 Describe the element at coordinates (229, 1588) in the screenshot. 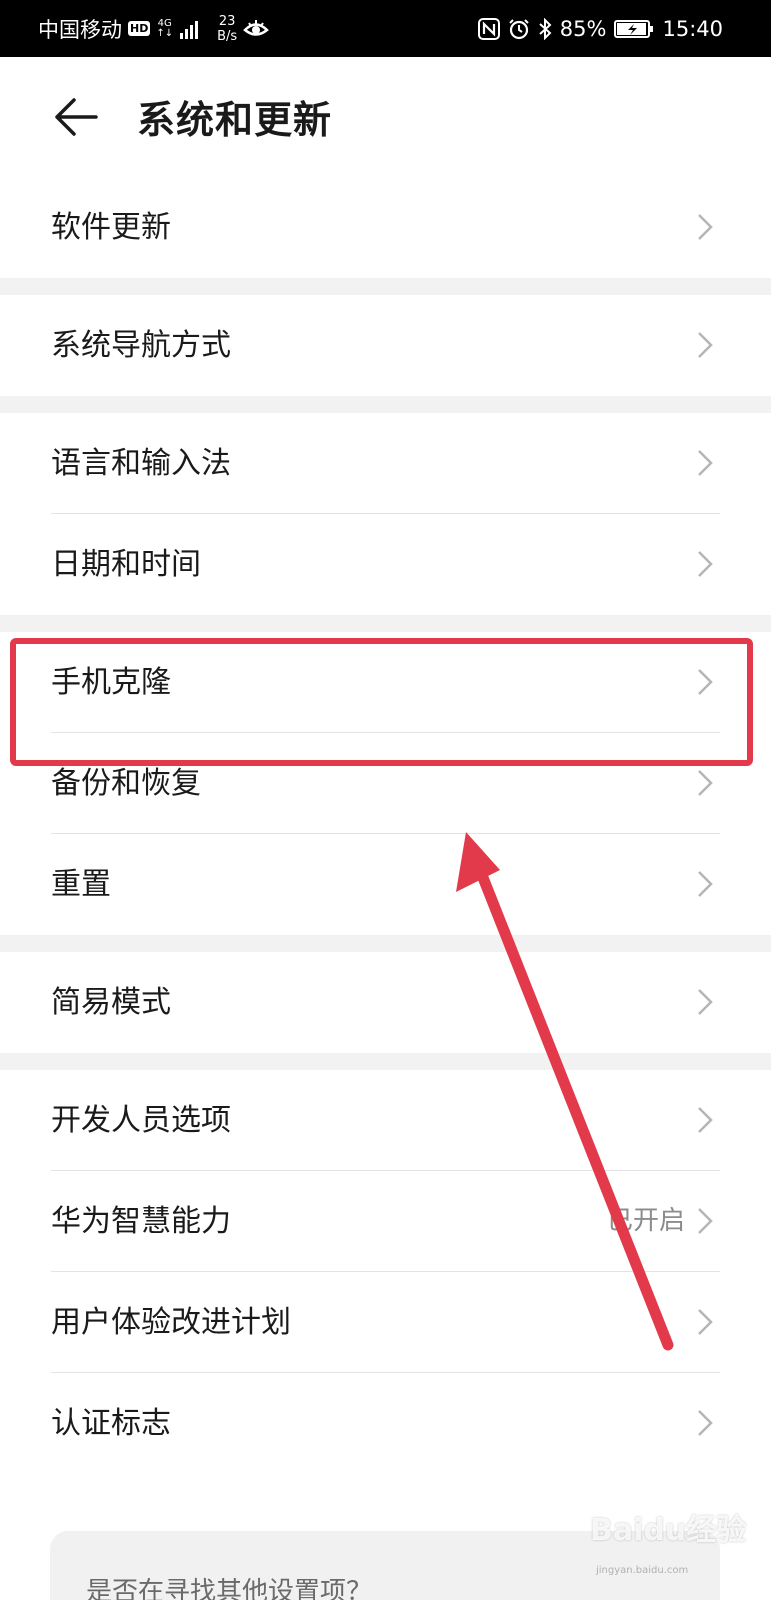

I see `suggestion-text: 是否在寻找其他设置项？` at that location.